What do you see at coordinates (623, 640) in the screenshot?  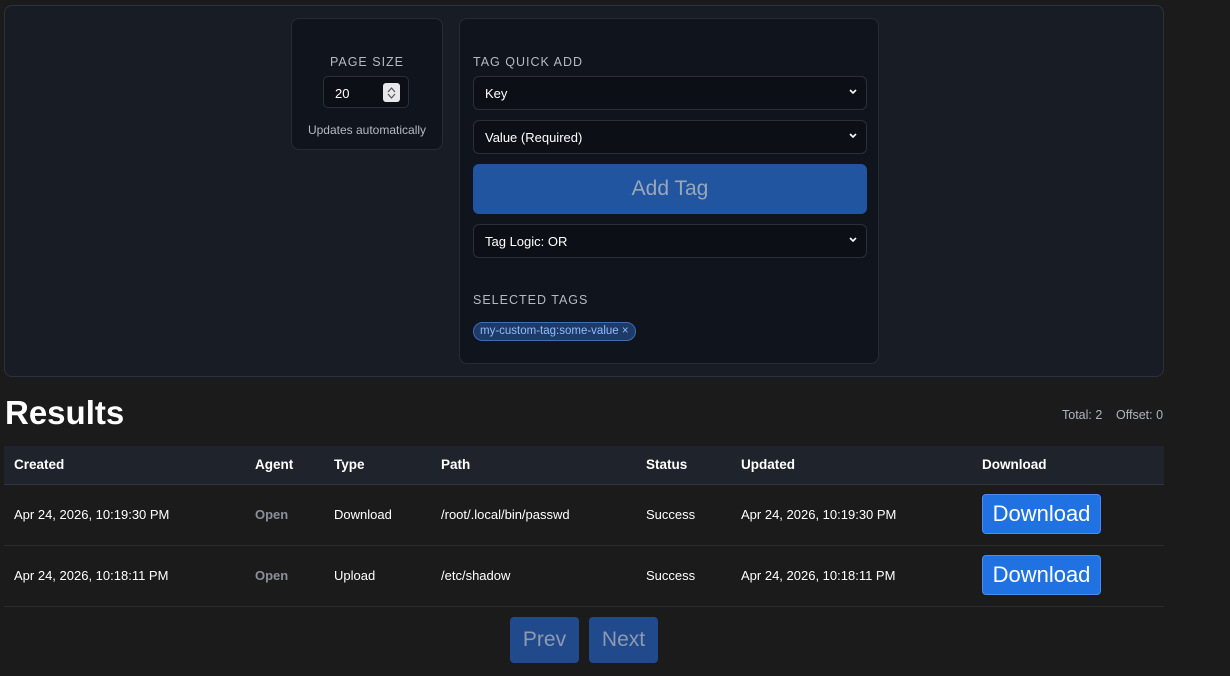 I see `next-button: Next` at bounding box center [623, 640].